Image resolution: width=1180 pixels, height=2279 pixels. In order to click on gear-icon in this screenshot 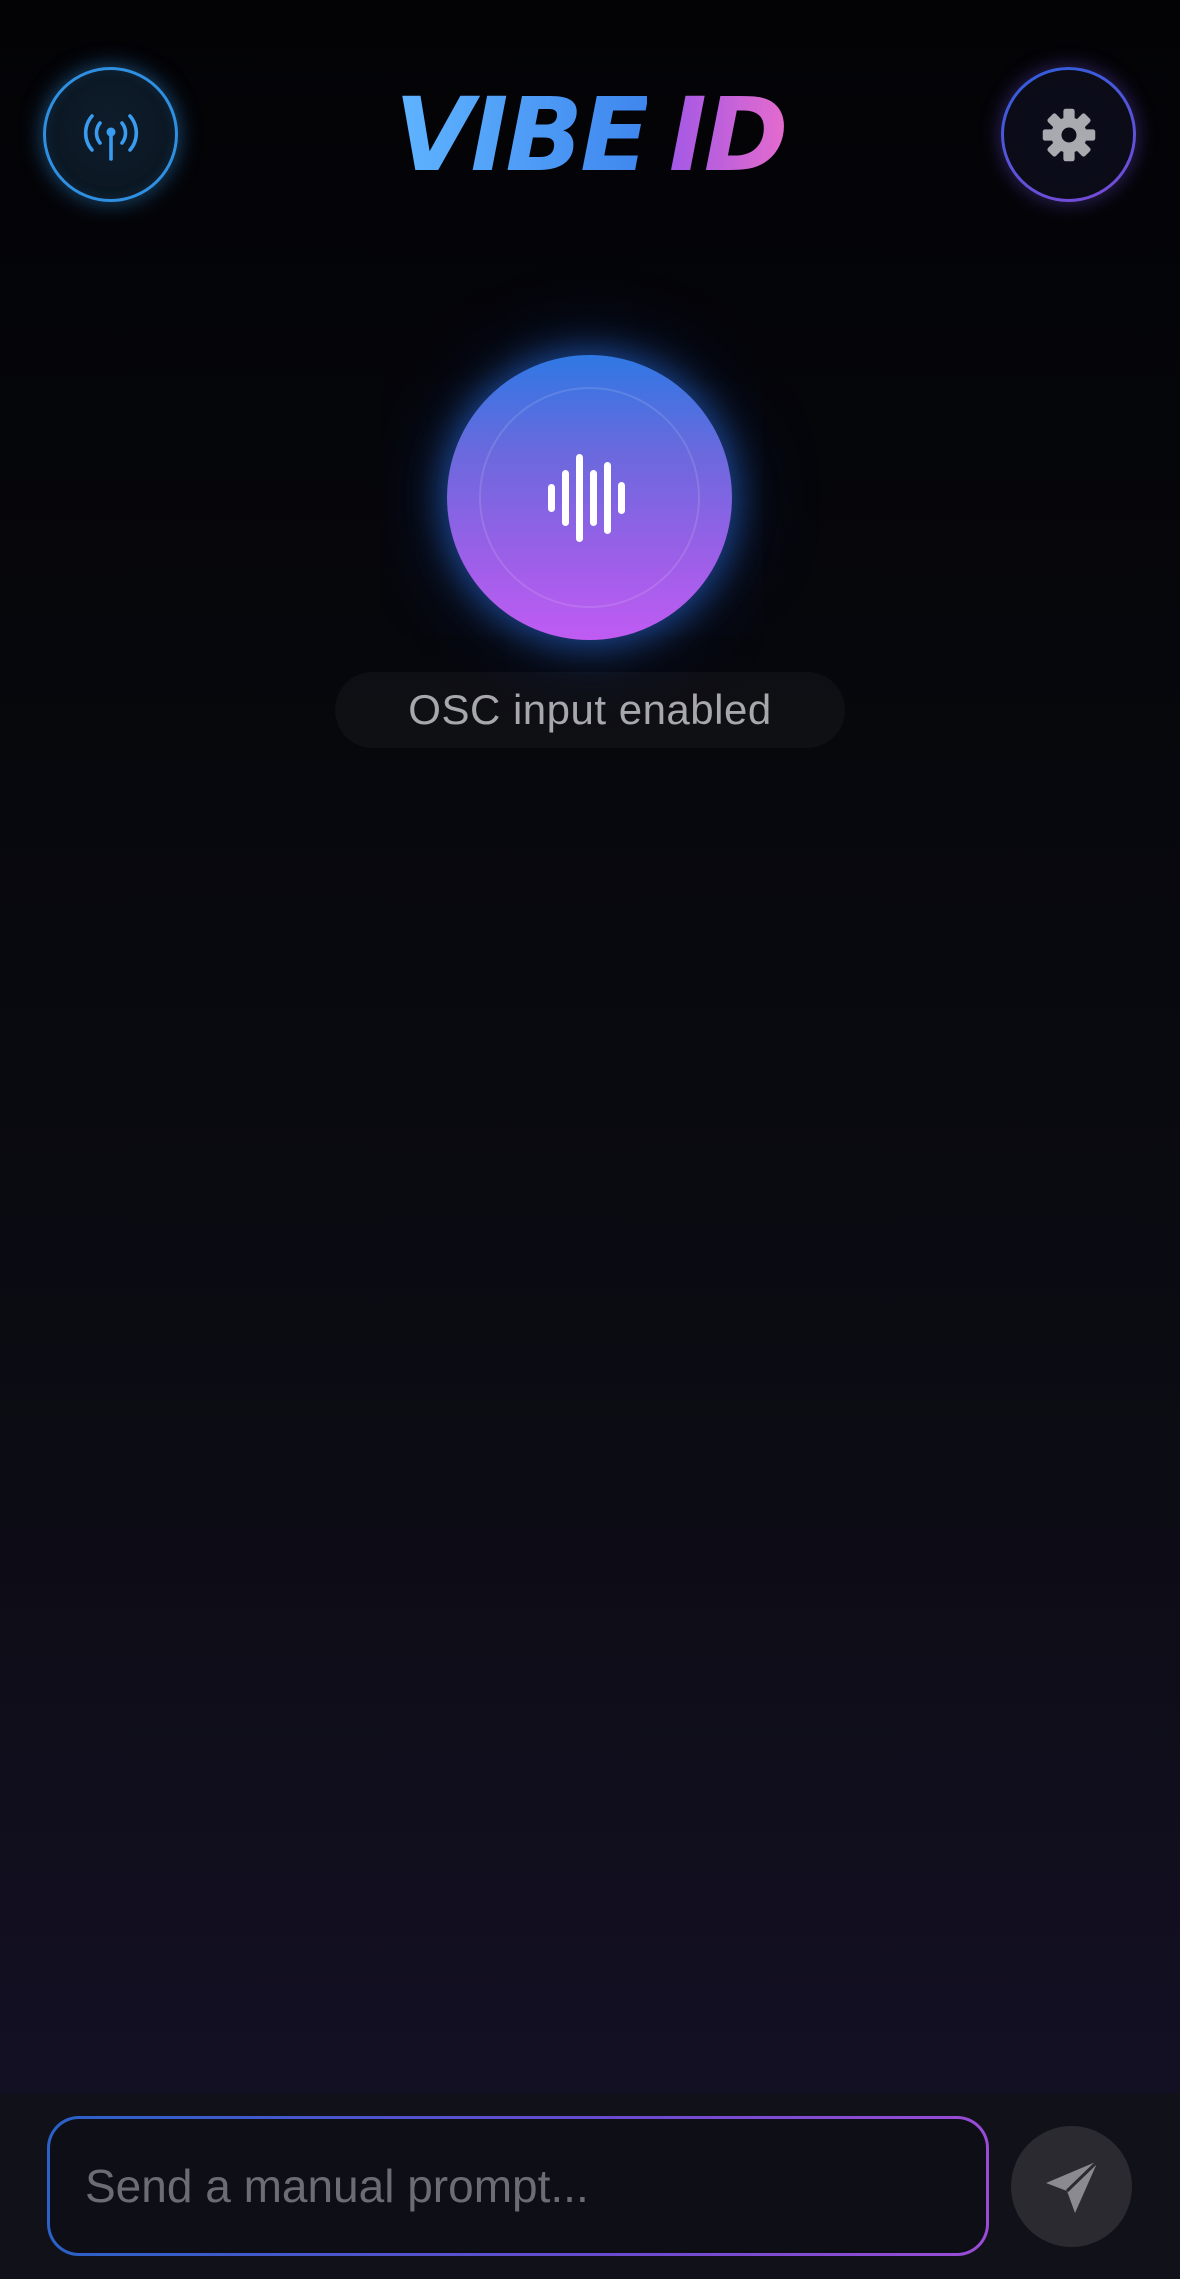, I will do `click(1068, 134)`.